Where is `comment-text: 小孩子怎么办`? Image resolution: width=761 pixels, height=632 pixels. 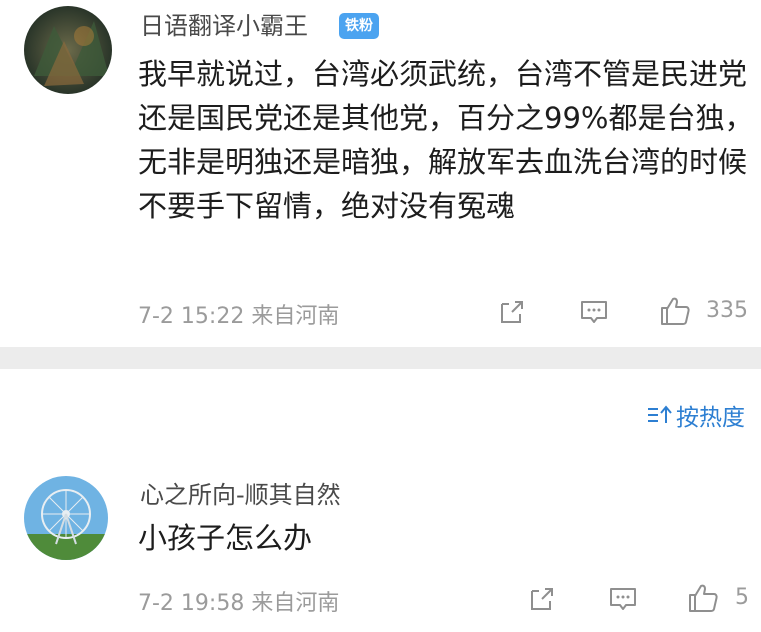 comment-text: 小孩子怎么办 is located at coordinates (225, 538).